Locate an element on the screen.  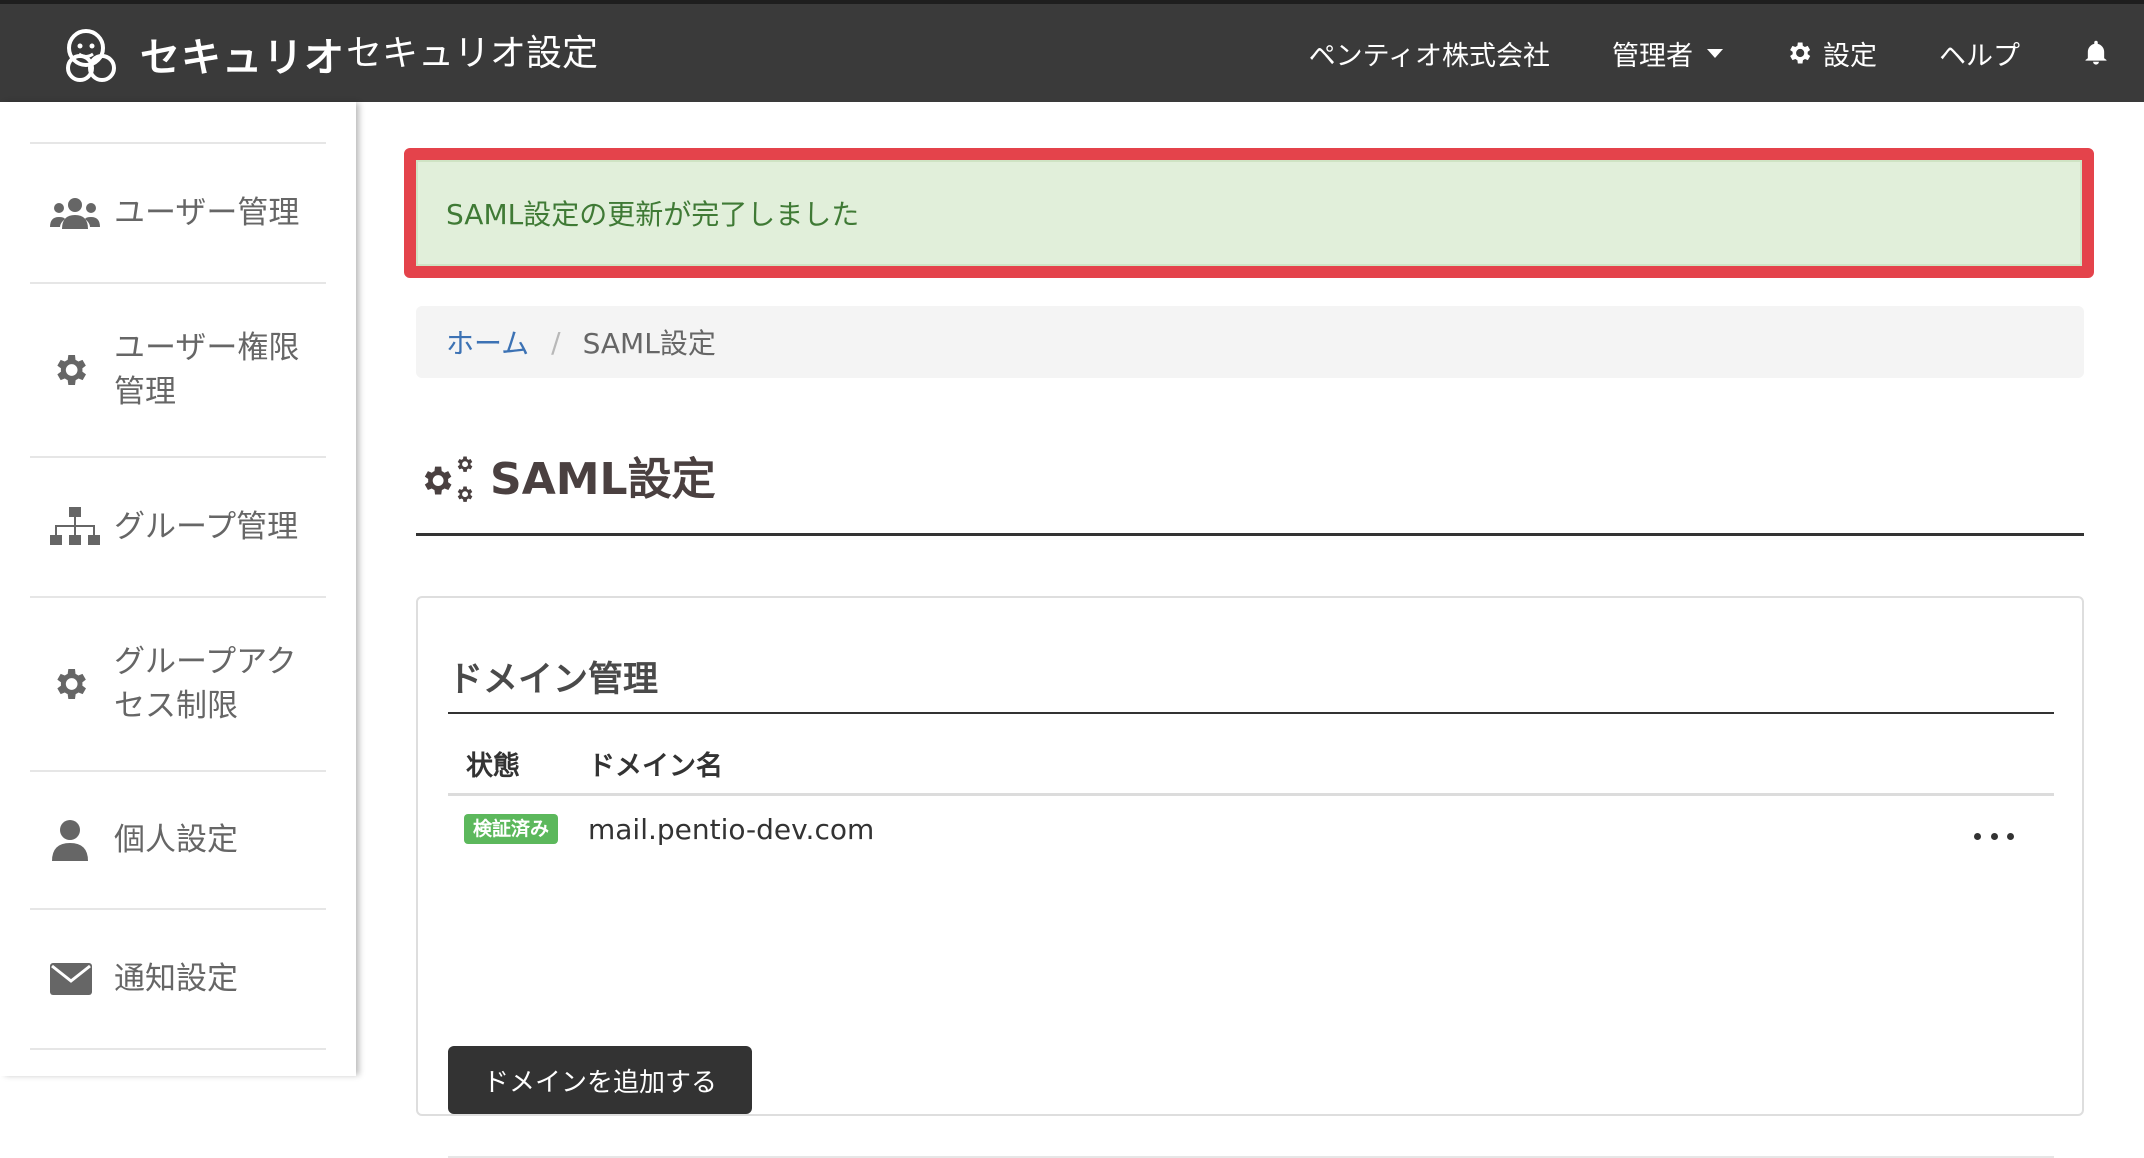
sidebar-item-label: 通知設定 is located at coordinates (176, 979).